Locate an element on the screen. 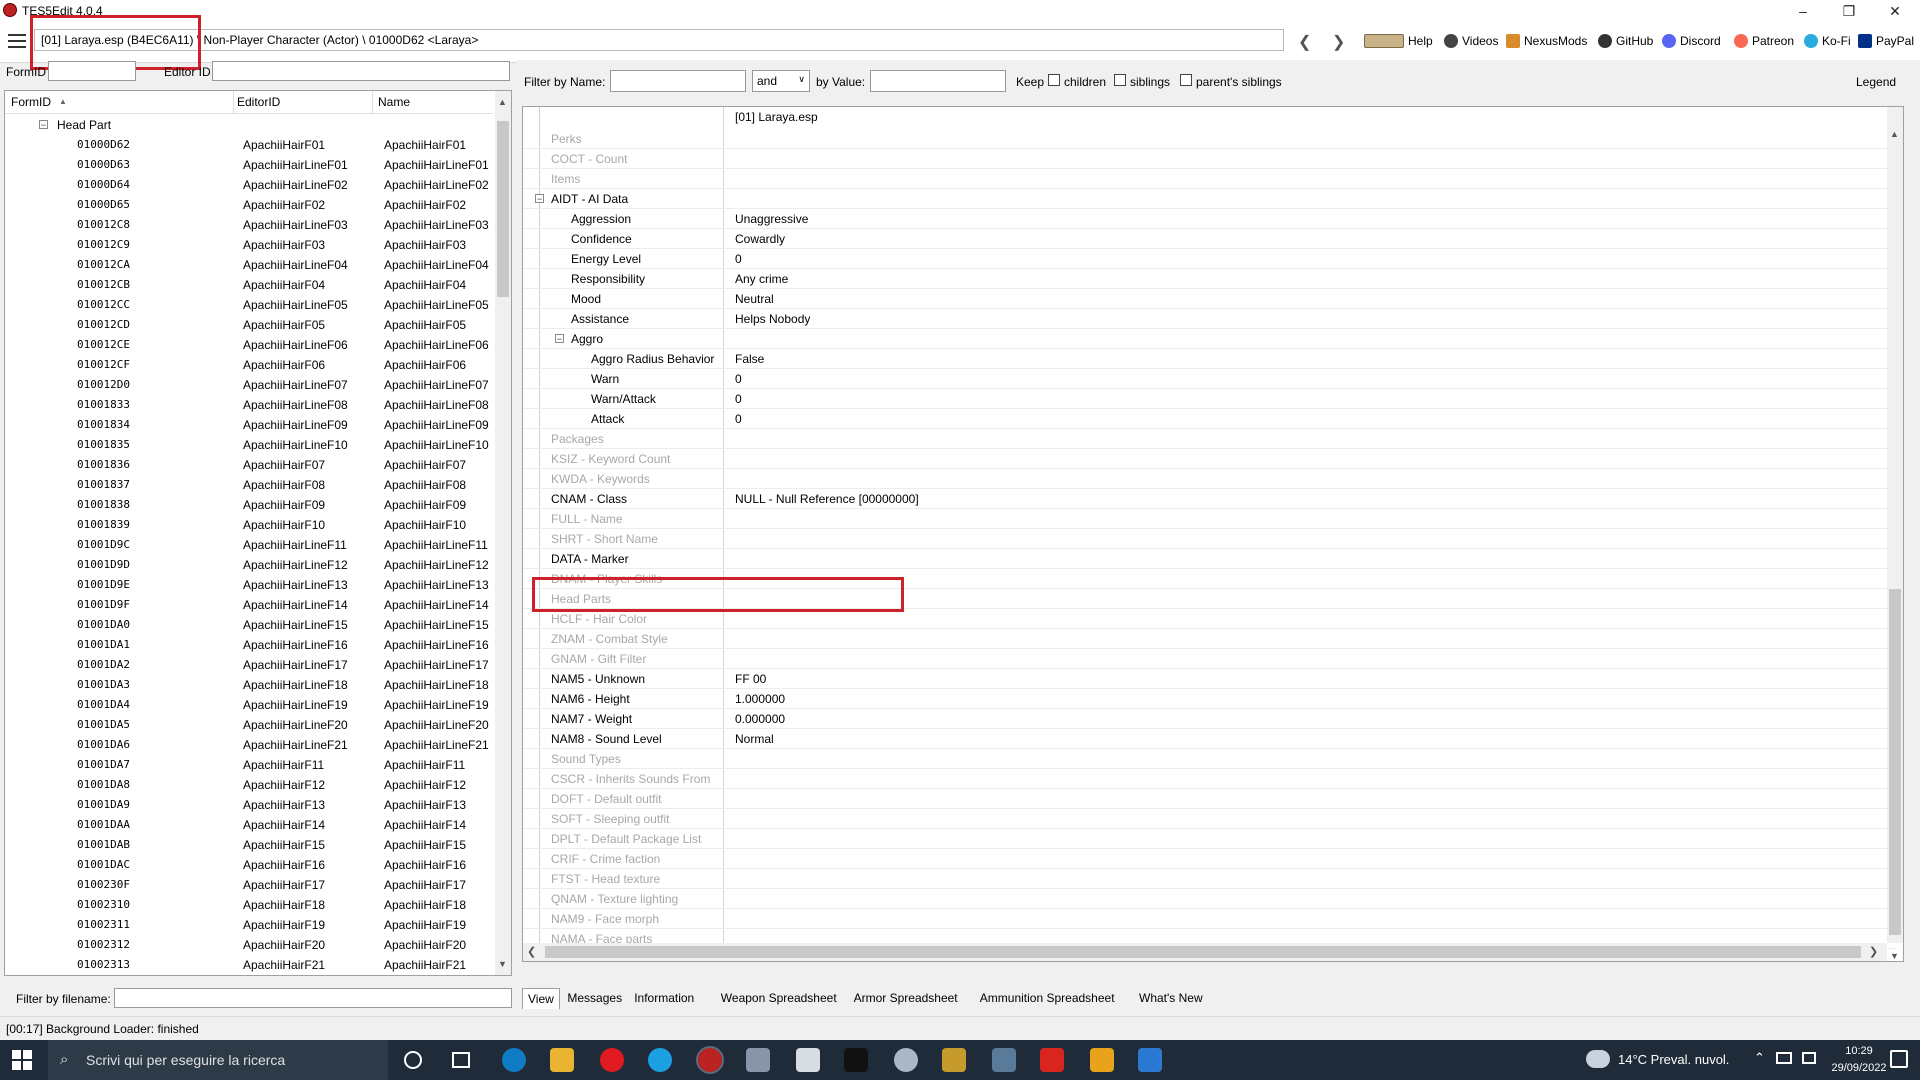 The image size is (1920, 1080). record-field-row: Energy Level 0 is located at coordinates (1210, 259).